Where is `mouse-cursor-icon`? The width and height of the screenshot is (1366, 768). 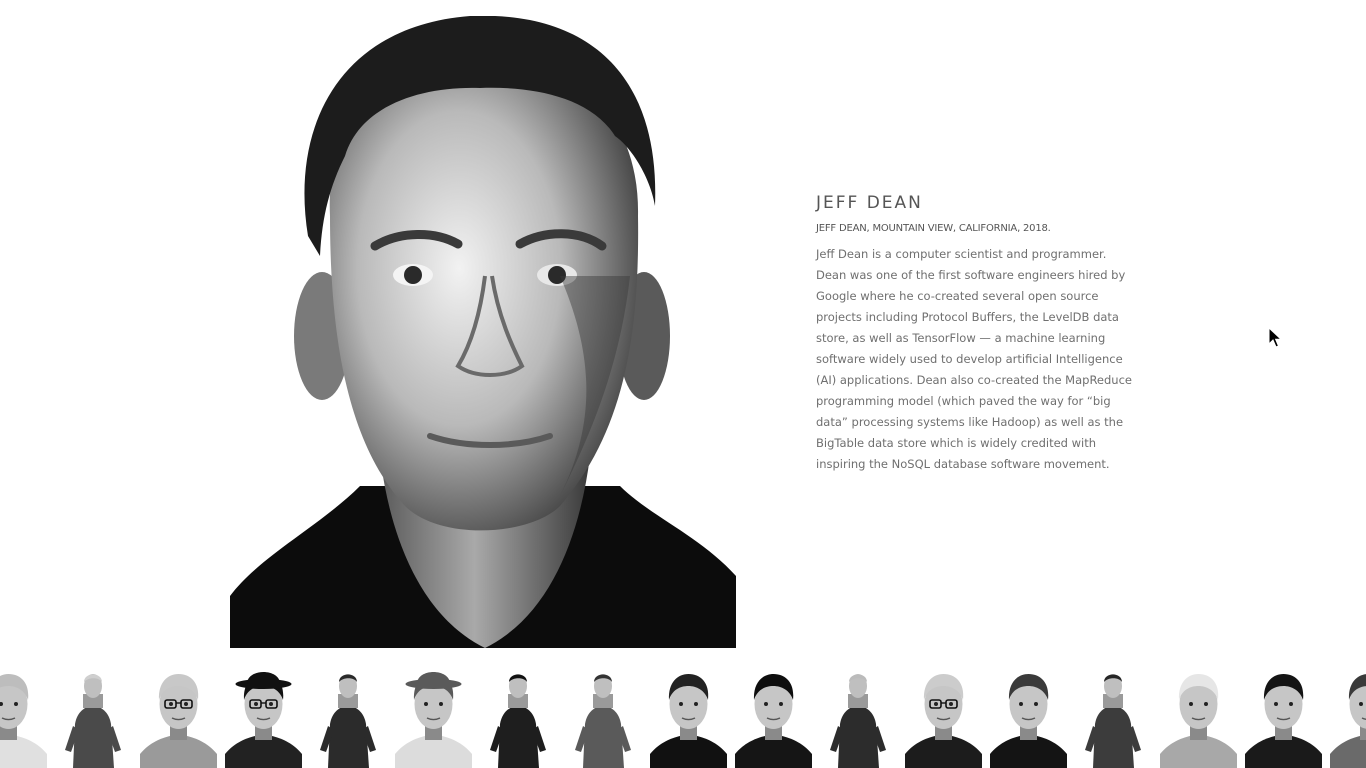 mouse-cursor-icon is located at coordinates (1275, 337).